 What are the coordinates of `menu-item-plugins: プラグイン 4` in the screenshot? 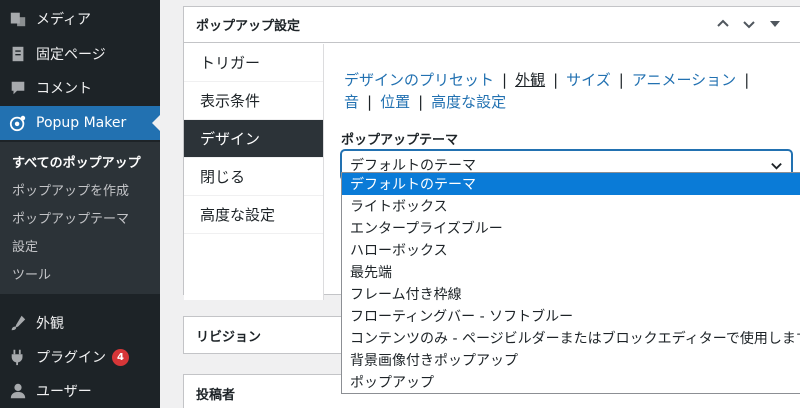 It's located at (80, 357).